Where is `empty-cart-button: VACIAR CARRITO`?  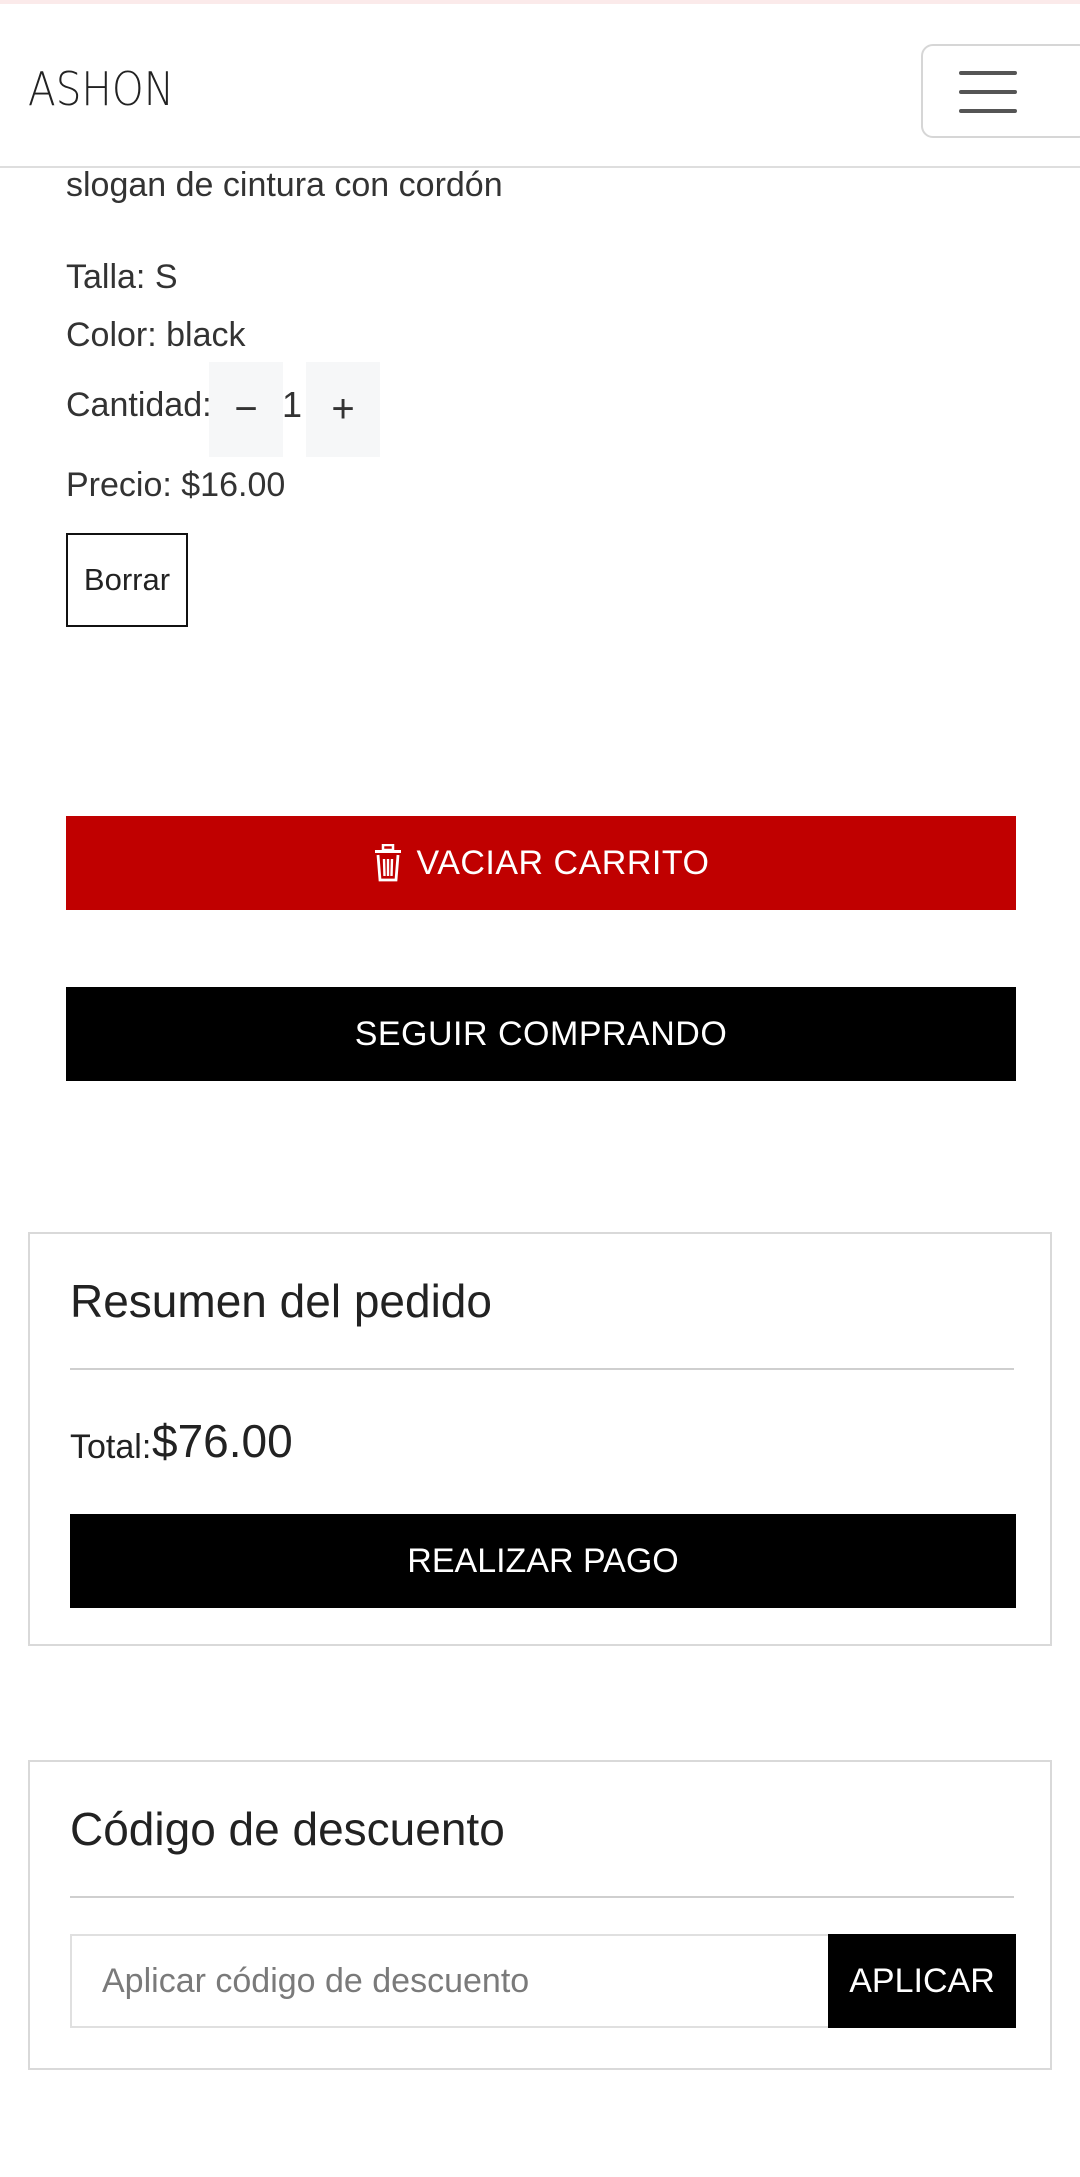
empty-cart-button: VACIAR CARRITO is located at coordinates (541, 863).